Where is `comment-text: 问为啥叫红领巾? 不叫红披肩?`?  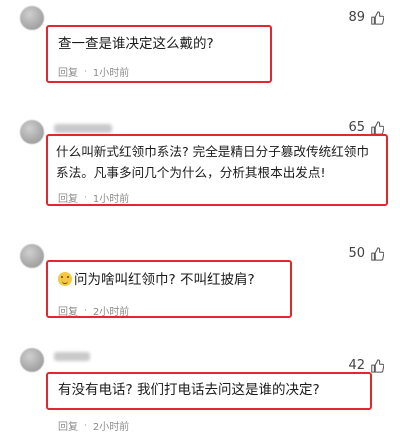 comment-text: 问为啥叫红领巾? 不叫红披肩? is located at coordinates (156, 280).